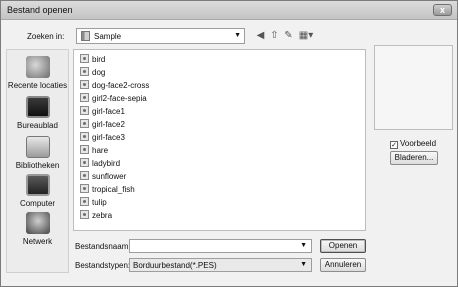  I want to click on place-label: Bibliotheken, so click(37, 165).